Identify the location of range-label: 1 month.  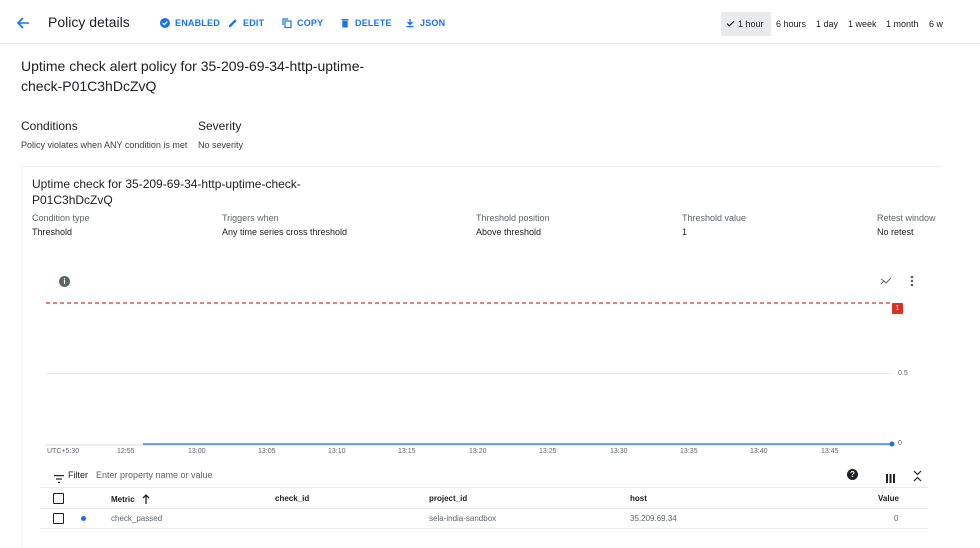
(902, 24).